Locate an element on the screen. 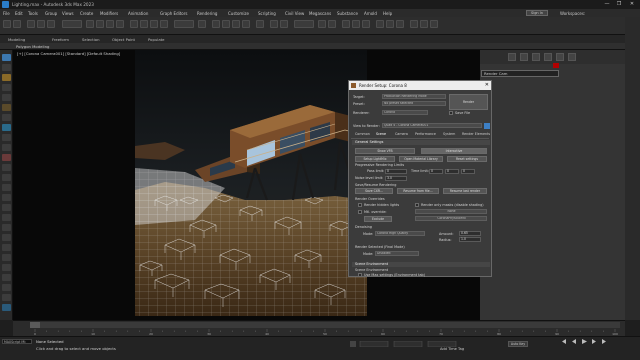  exclude-material-slot: CoronaPhysicalMtl is located at coordinates (451, 218).